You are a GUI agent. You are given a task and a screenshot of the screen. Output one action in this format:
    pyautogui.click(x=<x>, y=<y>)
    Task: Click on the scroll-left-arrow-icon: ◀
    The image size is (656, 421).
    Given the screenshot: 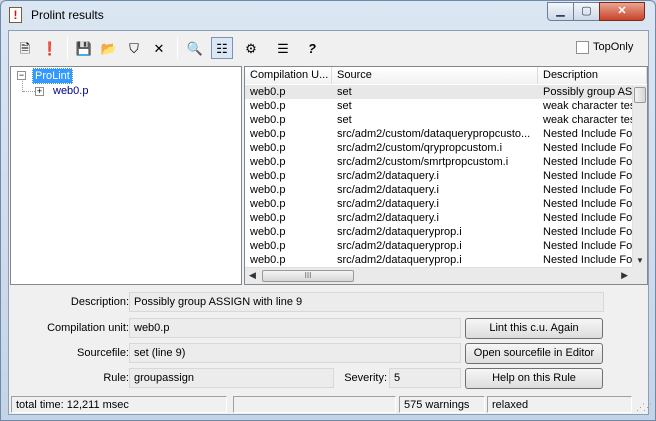 What is the action you would take?
    pyautogui.click(x=252, y=275)
    